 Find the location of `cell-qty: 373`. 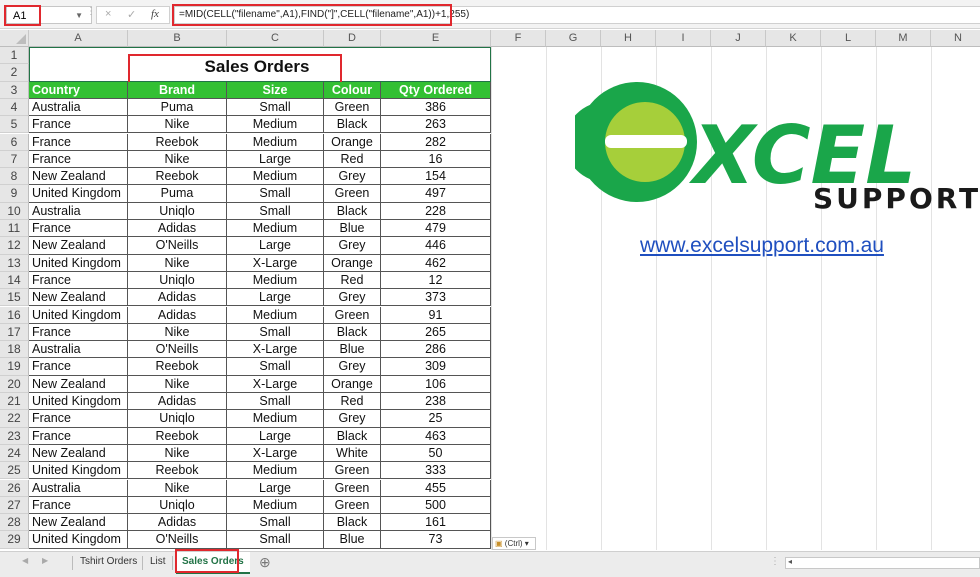

cell-qty: 373 is located at coordinates (436, 298).